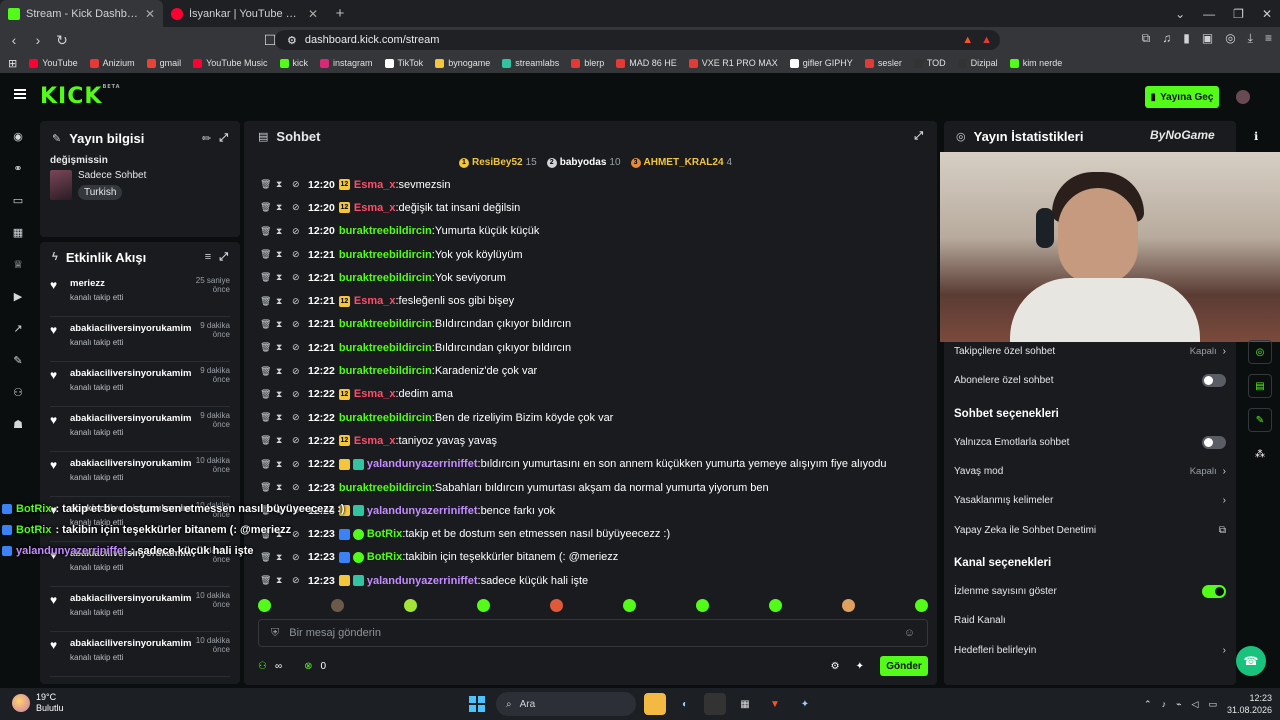  What do you see at coordinates (112, 63) in the screenshot?
I see `bookmark-item: Anizium` at bounding box center [112, 63].